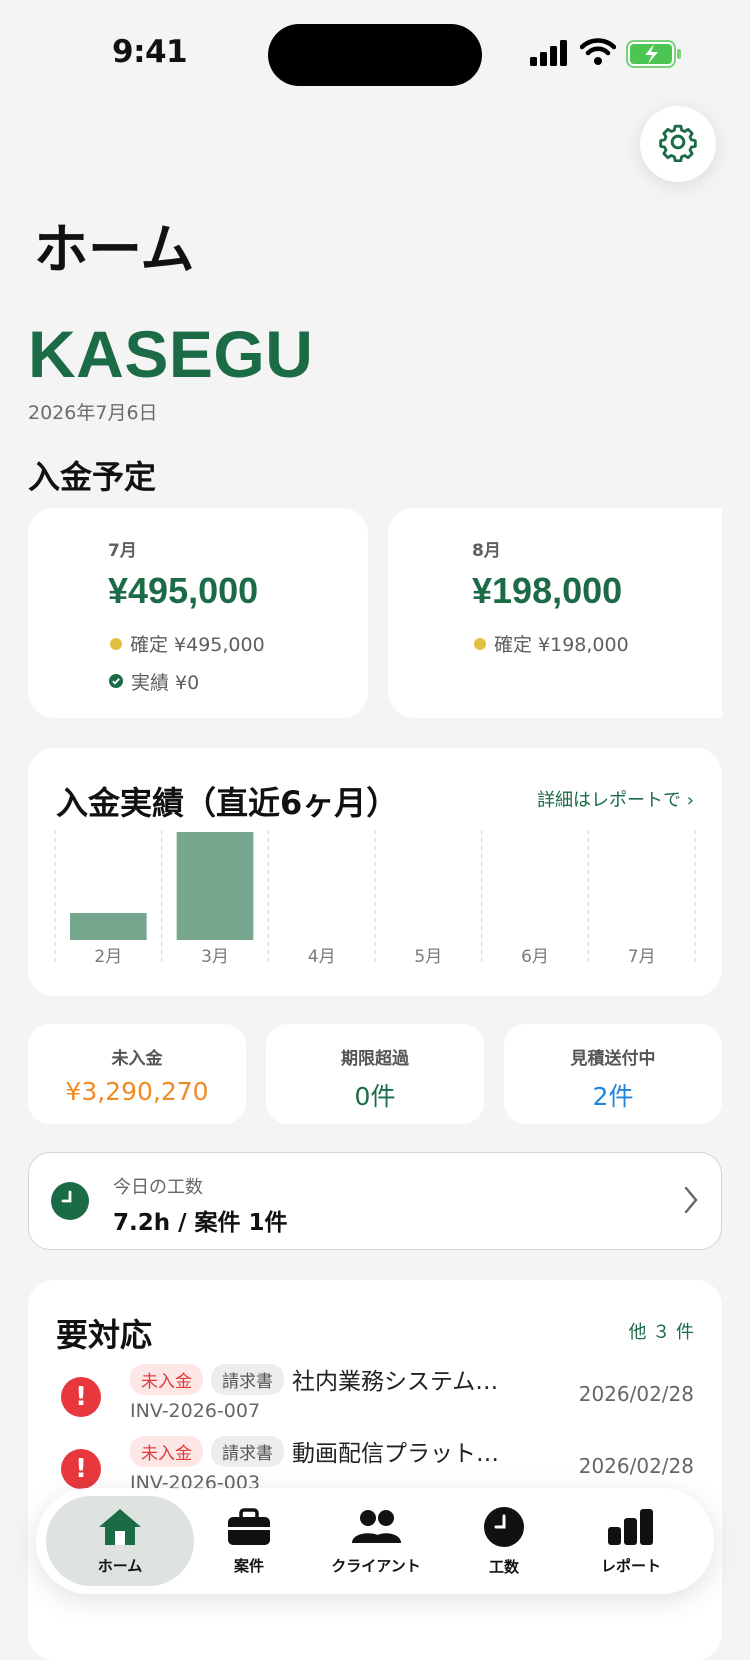 The width and height of the screenshot is (750, 1660). I want to click on gear-icon, so click(678, 144).